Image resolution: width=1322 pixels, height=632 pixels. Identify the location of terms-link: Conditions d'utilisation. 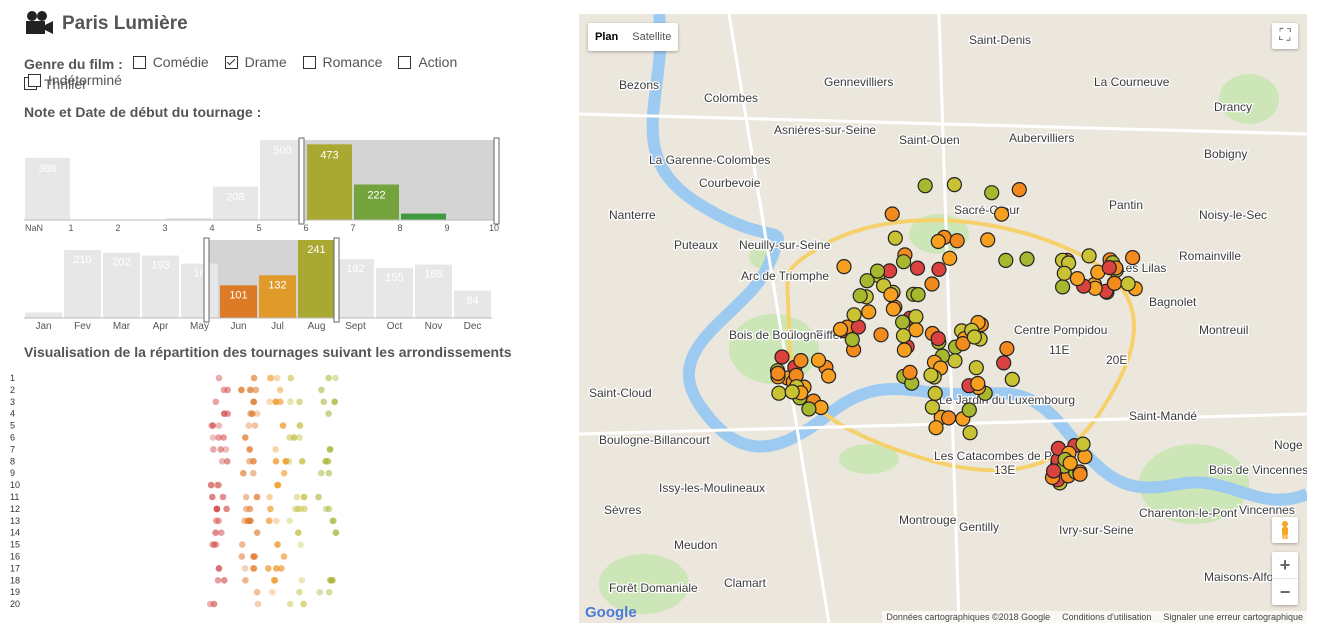
(1106, 617).